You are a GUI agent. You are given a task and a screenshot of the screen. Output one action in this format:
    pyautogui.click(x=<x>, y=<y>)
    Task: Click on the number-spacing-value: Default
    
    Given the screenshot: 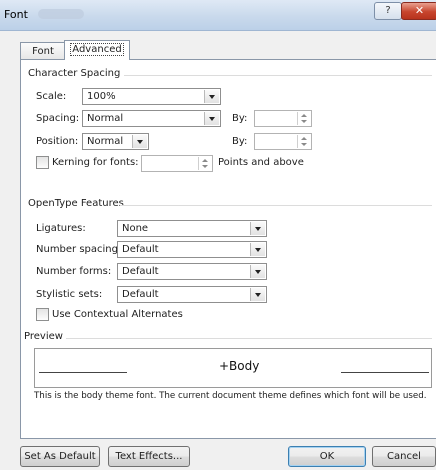 What is the action you would take?
    pyautogui.click(x=140, y=249)
    